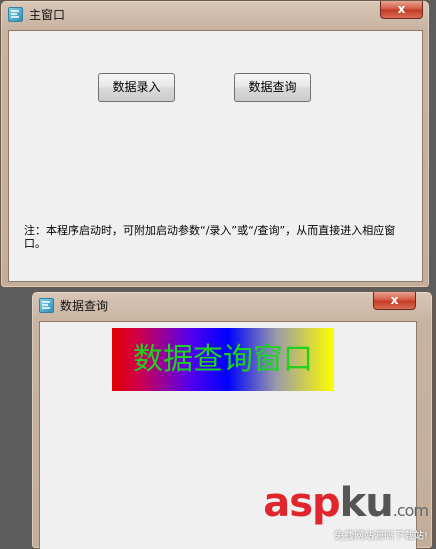 The image size is (436, 549). What do you see at coordinates (84, 306) in the screenshot?
I see `query-window-title: 数据查询` at bounding box center [84, 306].